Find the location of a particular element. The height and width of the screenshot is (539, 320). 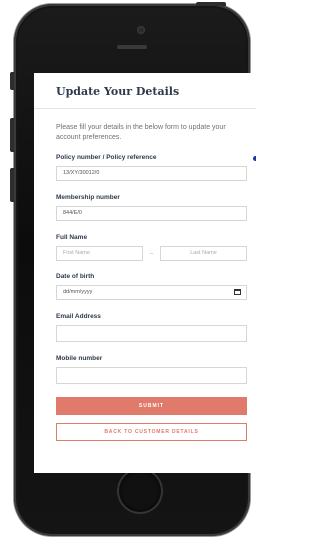

email-label: Email Address is located at coordinates (78, 316).